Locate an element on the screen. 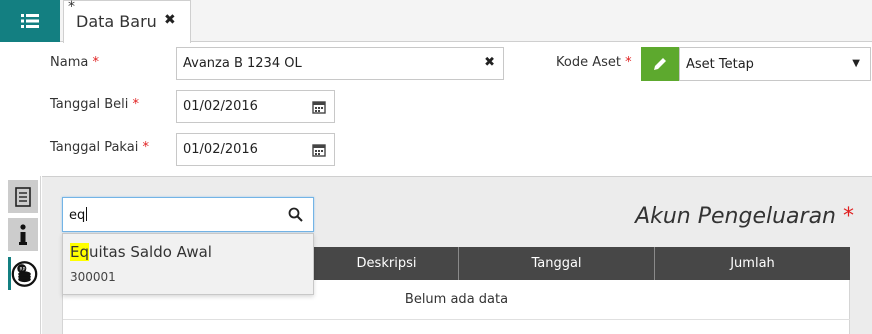 This screenshot has width=872, height=334. chevron-down-icon: ▼ is located at coordinates (856, 63).